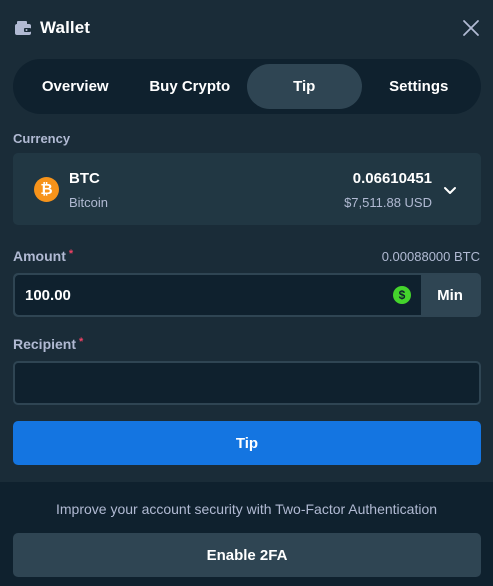 This screenshot has height=586, width=493. Describe the element at coordinates (48, 295) in the screenshot. I see `amount-value: 100.00` at that location.